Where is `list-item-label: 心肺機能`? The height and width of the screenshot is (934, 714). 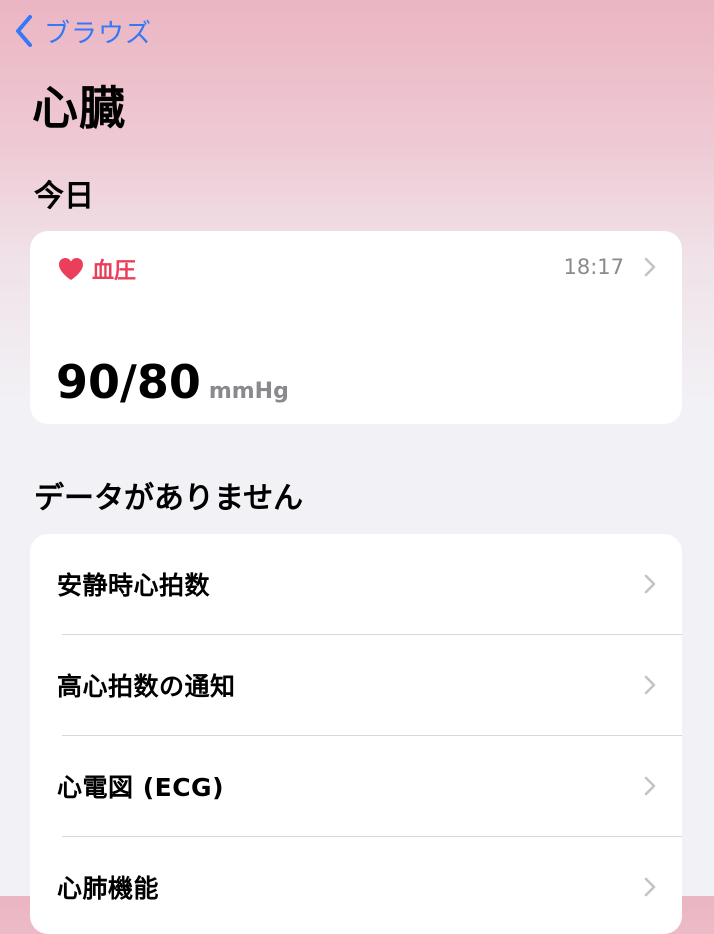 list-item-label: 心肺機能 is located at coordinates (108, 888).